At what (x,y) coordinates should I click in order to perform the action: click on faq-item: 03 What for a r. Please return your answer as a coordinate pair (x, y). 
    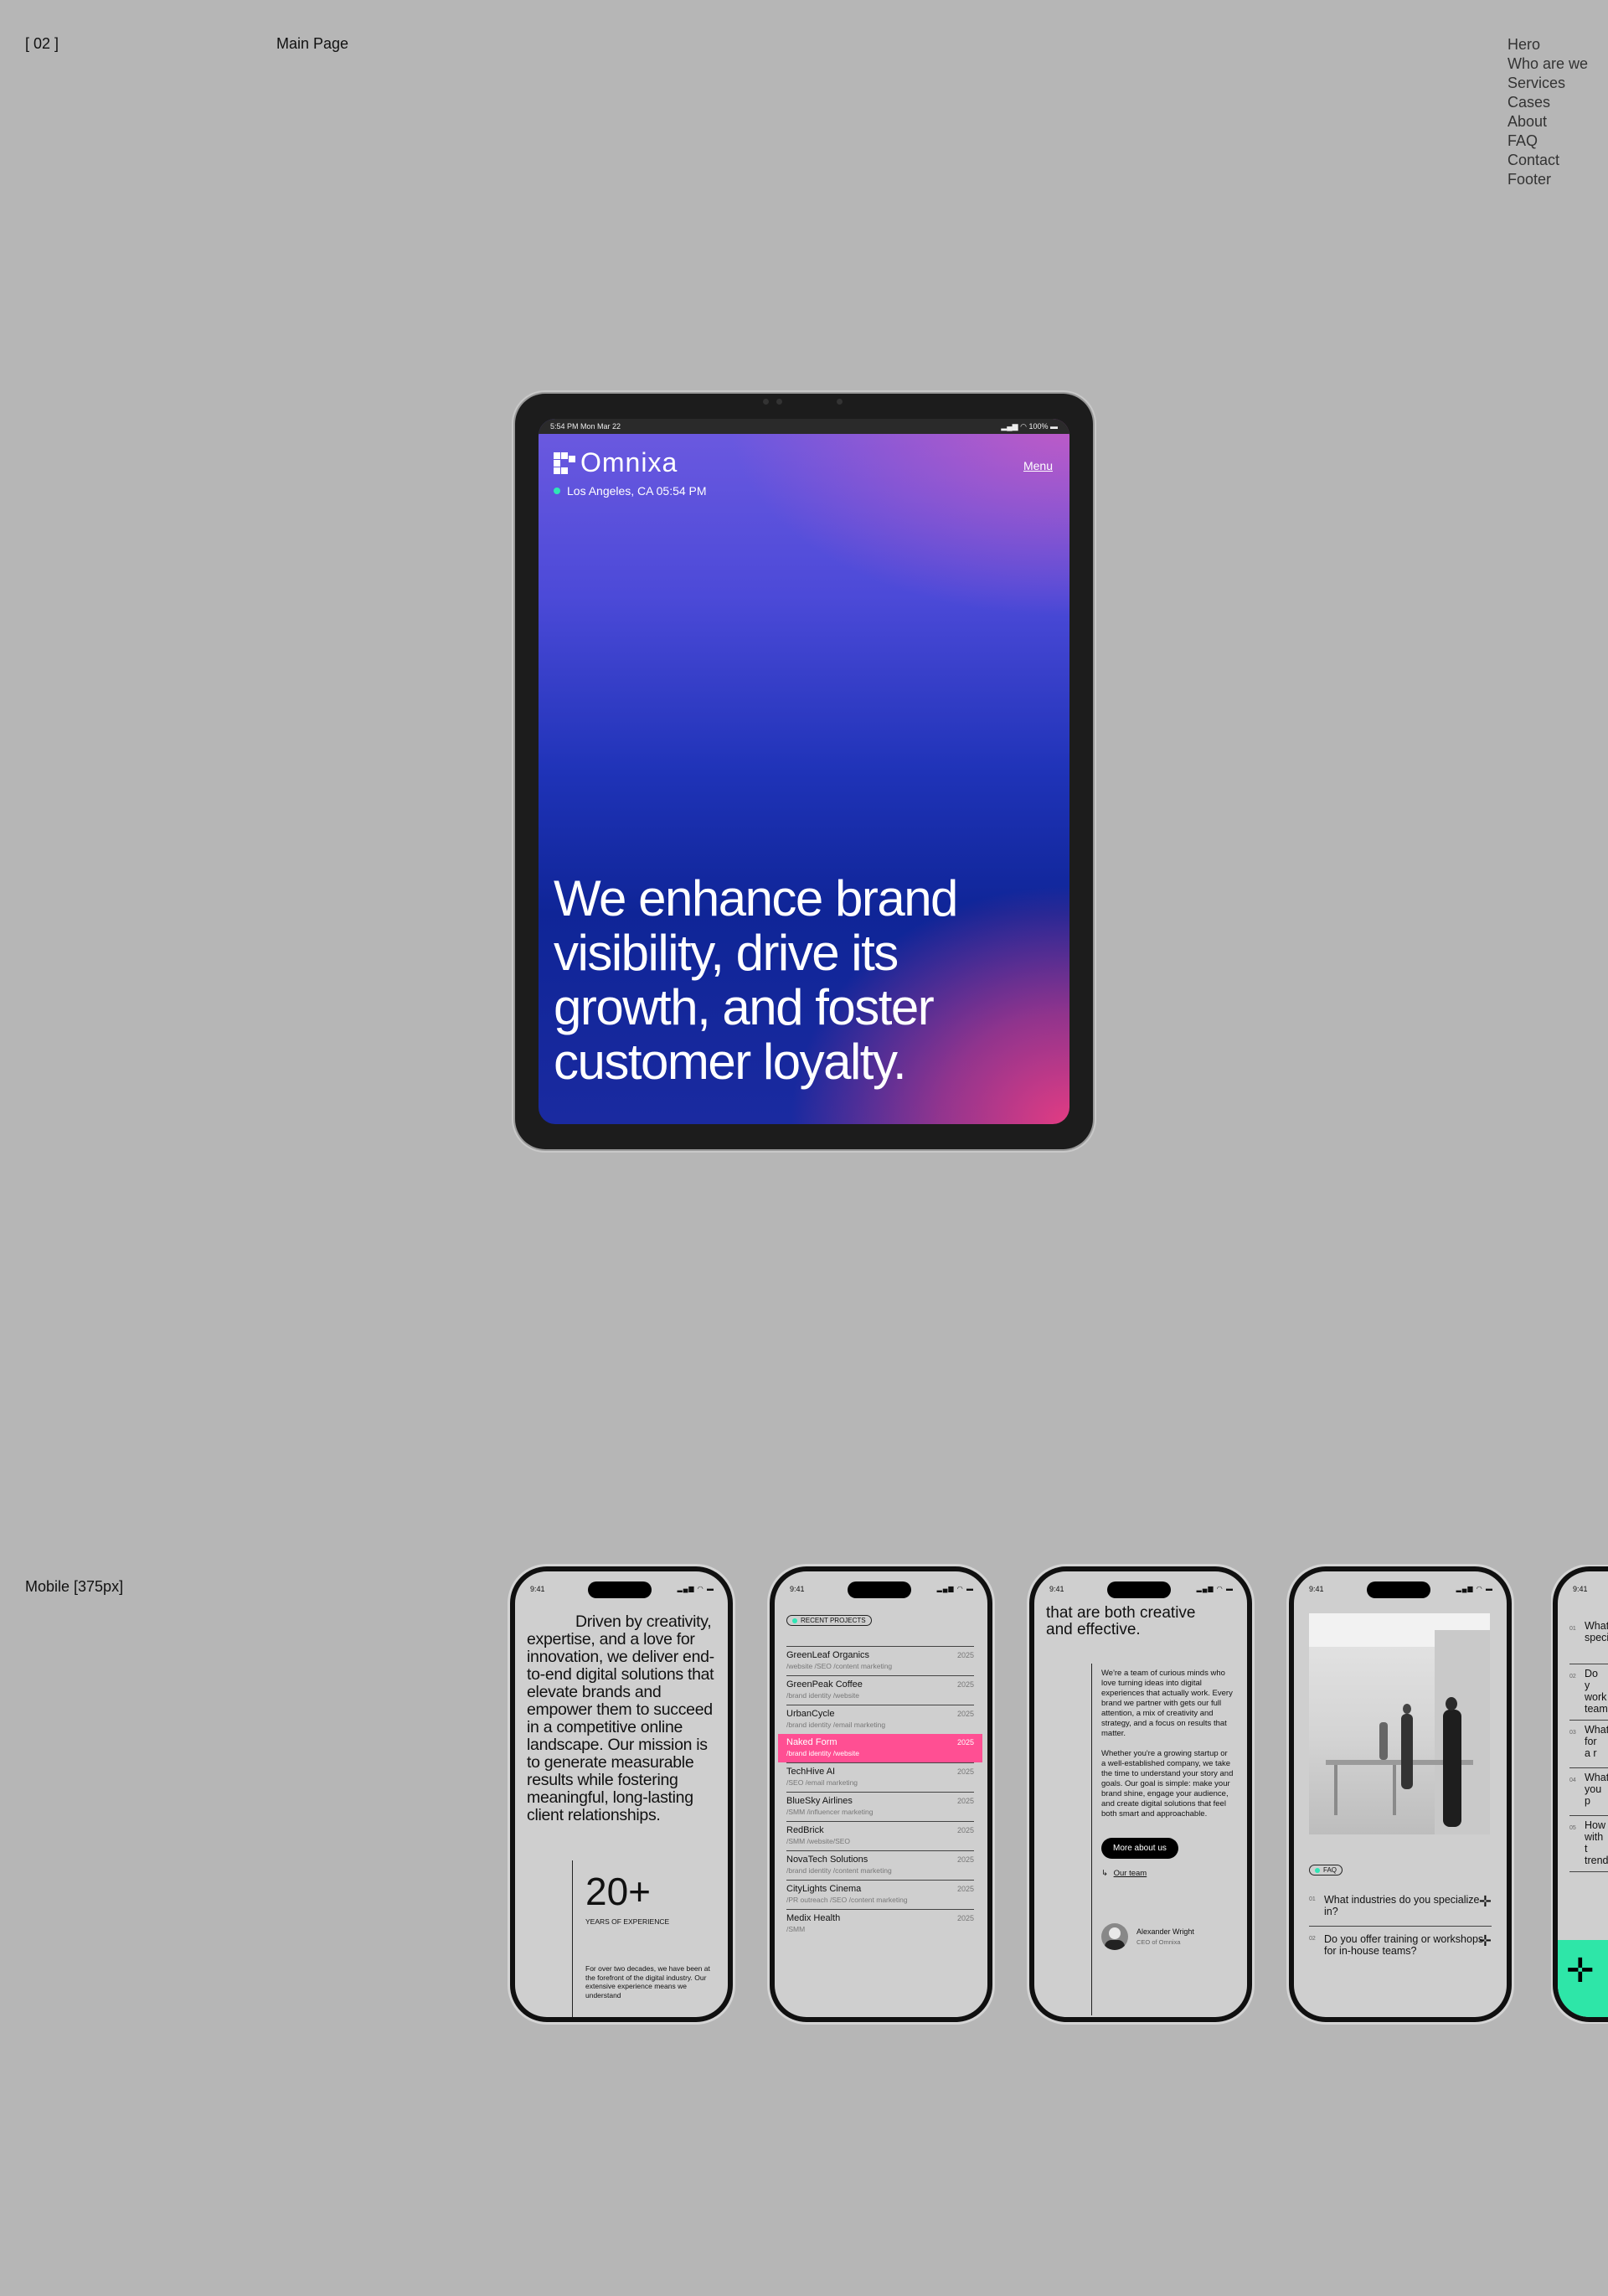
    Looking at the image, I should click on (1588, 1744).